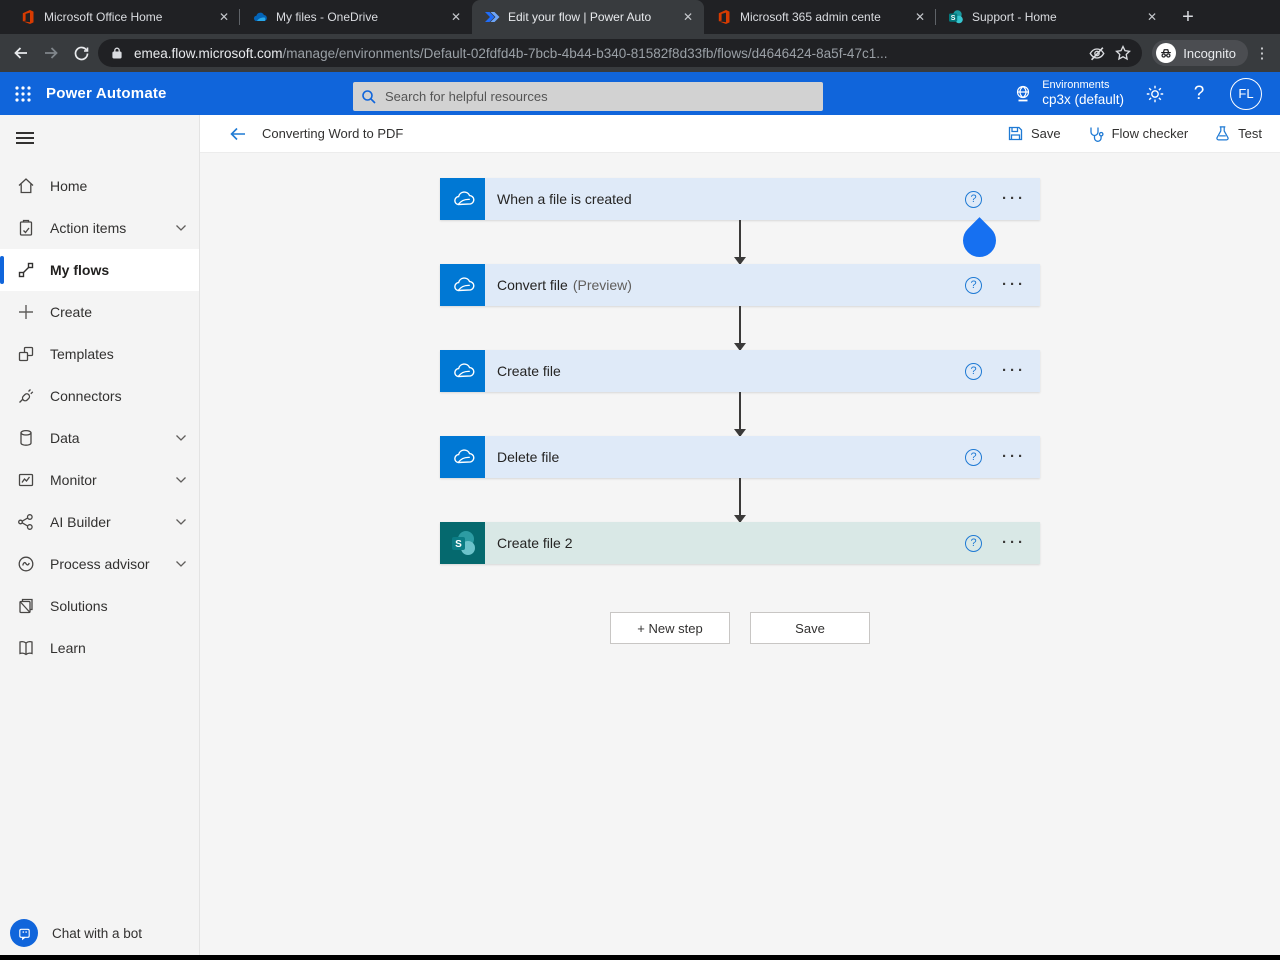  What do you see at coordinates (1246, 93) in the screenshot?
I see `avatar: FL` at bounding box center [1246, 93].